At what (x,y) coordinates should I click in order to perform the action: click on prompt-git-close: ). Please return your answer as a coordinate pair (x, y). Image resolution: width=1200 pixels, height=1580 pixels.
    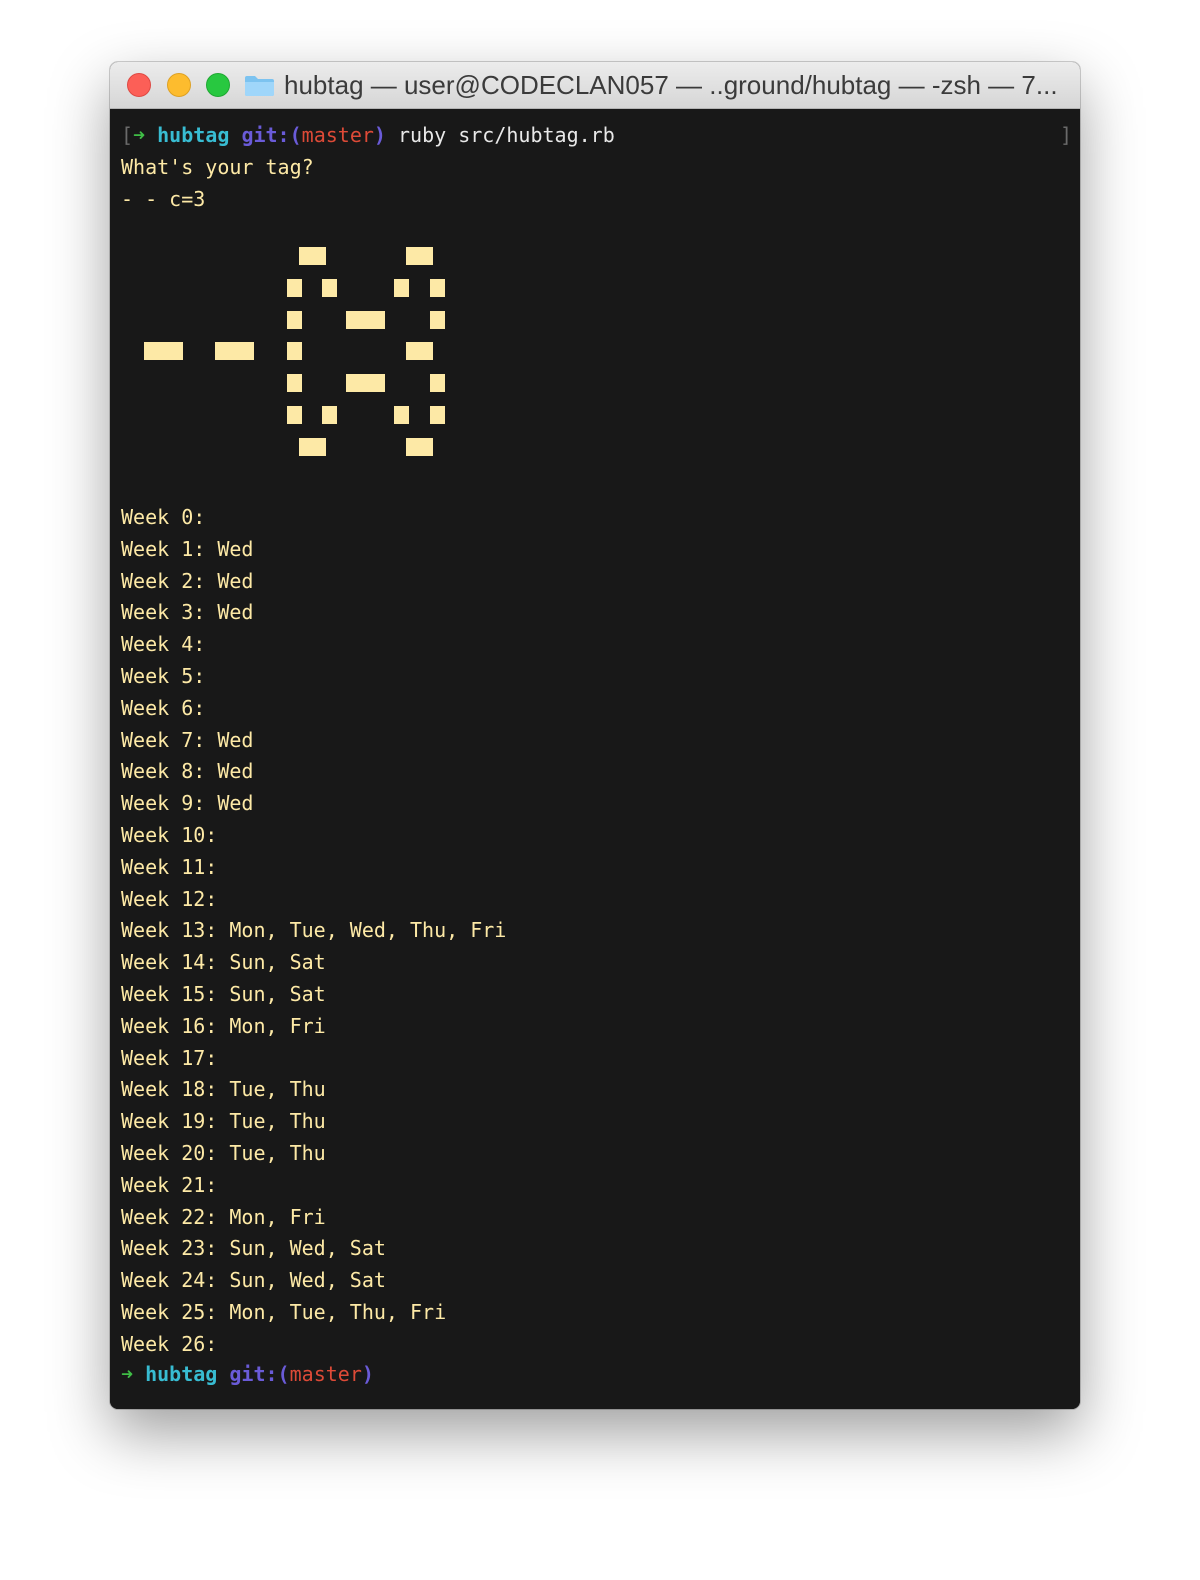
    Looking at the image, I should click on (379, 135).